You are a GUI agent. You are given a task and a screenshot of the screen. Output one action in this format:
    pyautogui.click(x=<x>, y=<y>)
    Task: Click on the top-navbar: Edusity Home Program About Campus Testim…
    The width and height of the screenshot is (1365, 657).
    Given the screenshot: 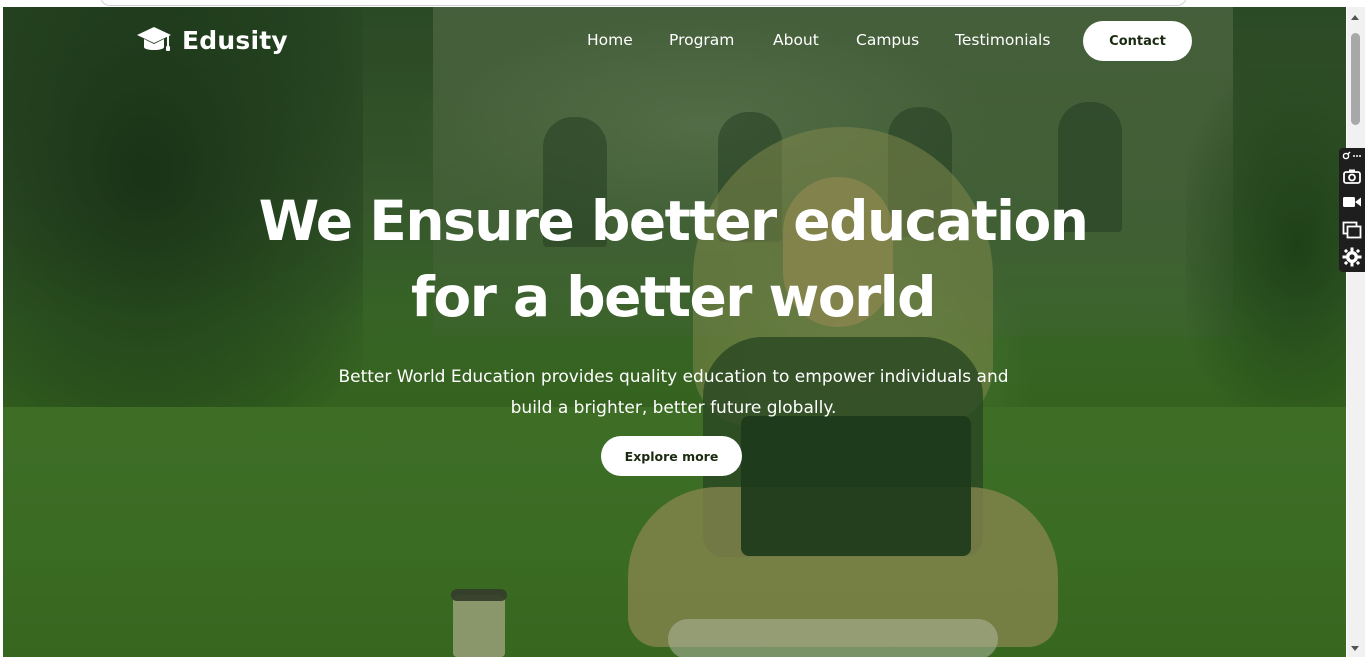 What is the action you would take?
    pyautogui.click(x=674, y=42)
    